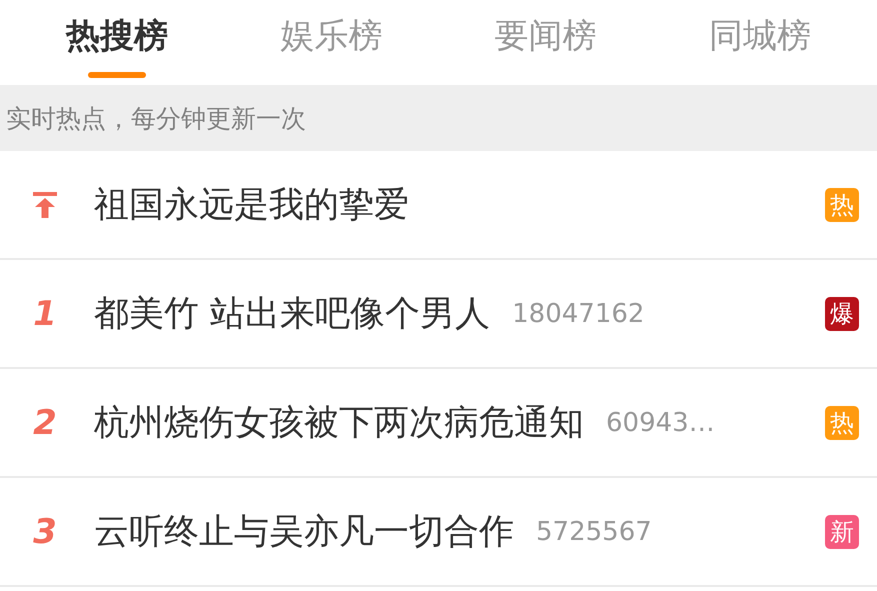 This screenshot has width=877, height=591. What do you see at coordinates (45, 532) in the screenshot?
I see `rank-number: 3` at bounding box center [45, 532].